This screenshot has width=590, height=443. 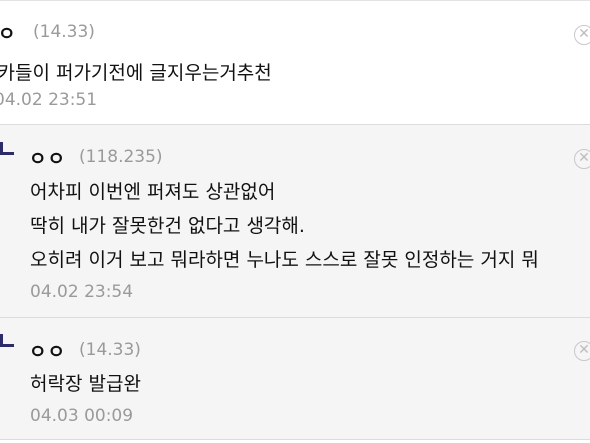 I want to click on comment-date: 04.02 23:54, so click(x=82, y=292).